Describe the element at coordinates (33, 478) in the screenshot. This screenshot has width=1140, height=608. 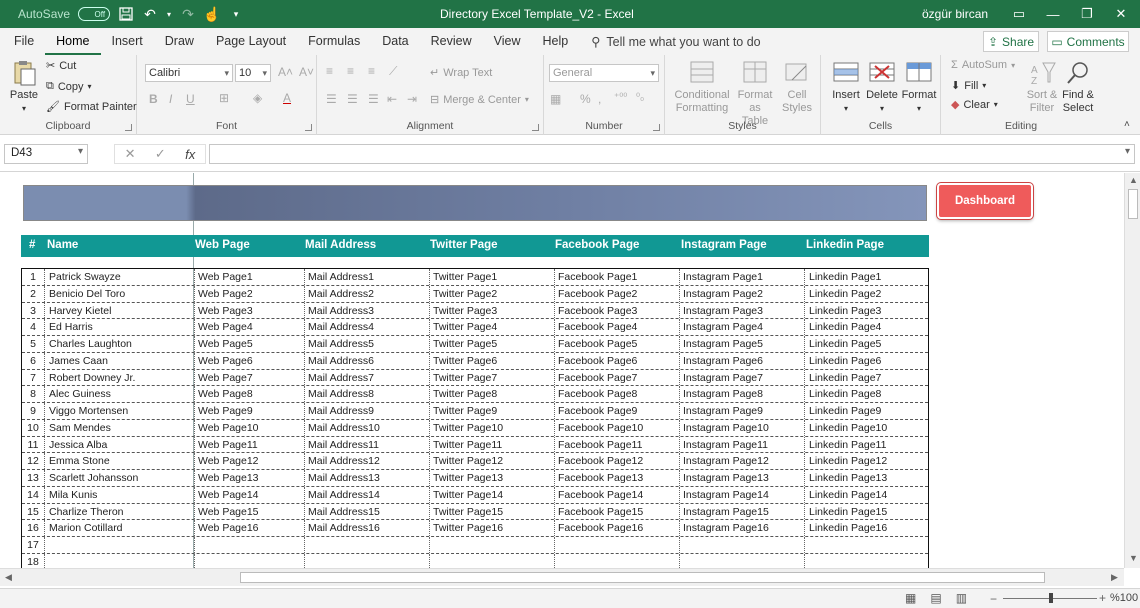
I see `cell-n: 13` at that location.